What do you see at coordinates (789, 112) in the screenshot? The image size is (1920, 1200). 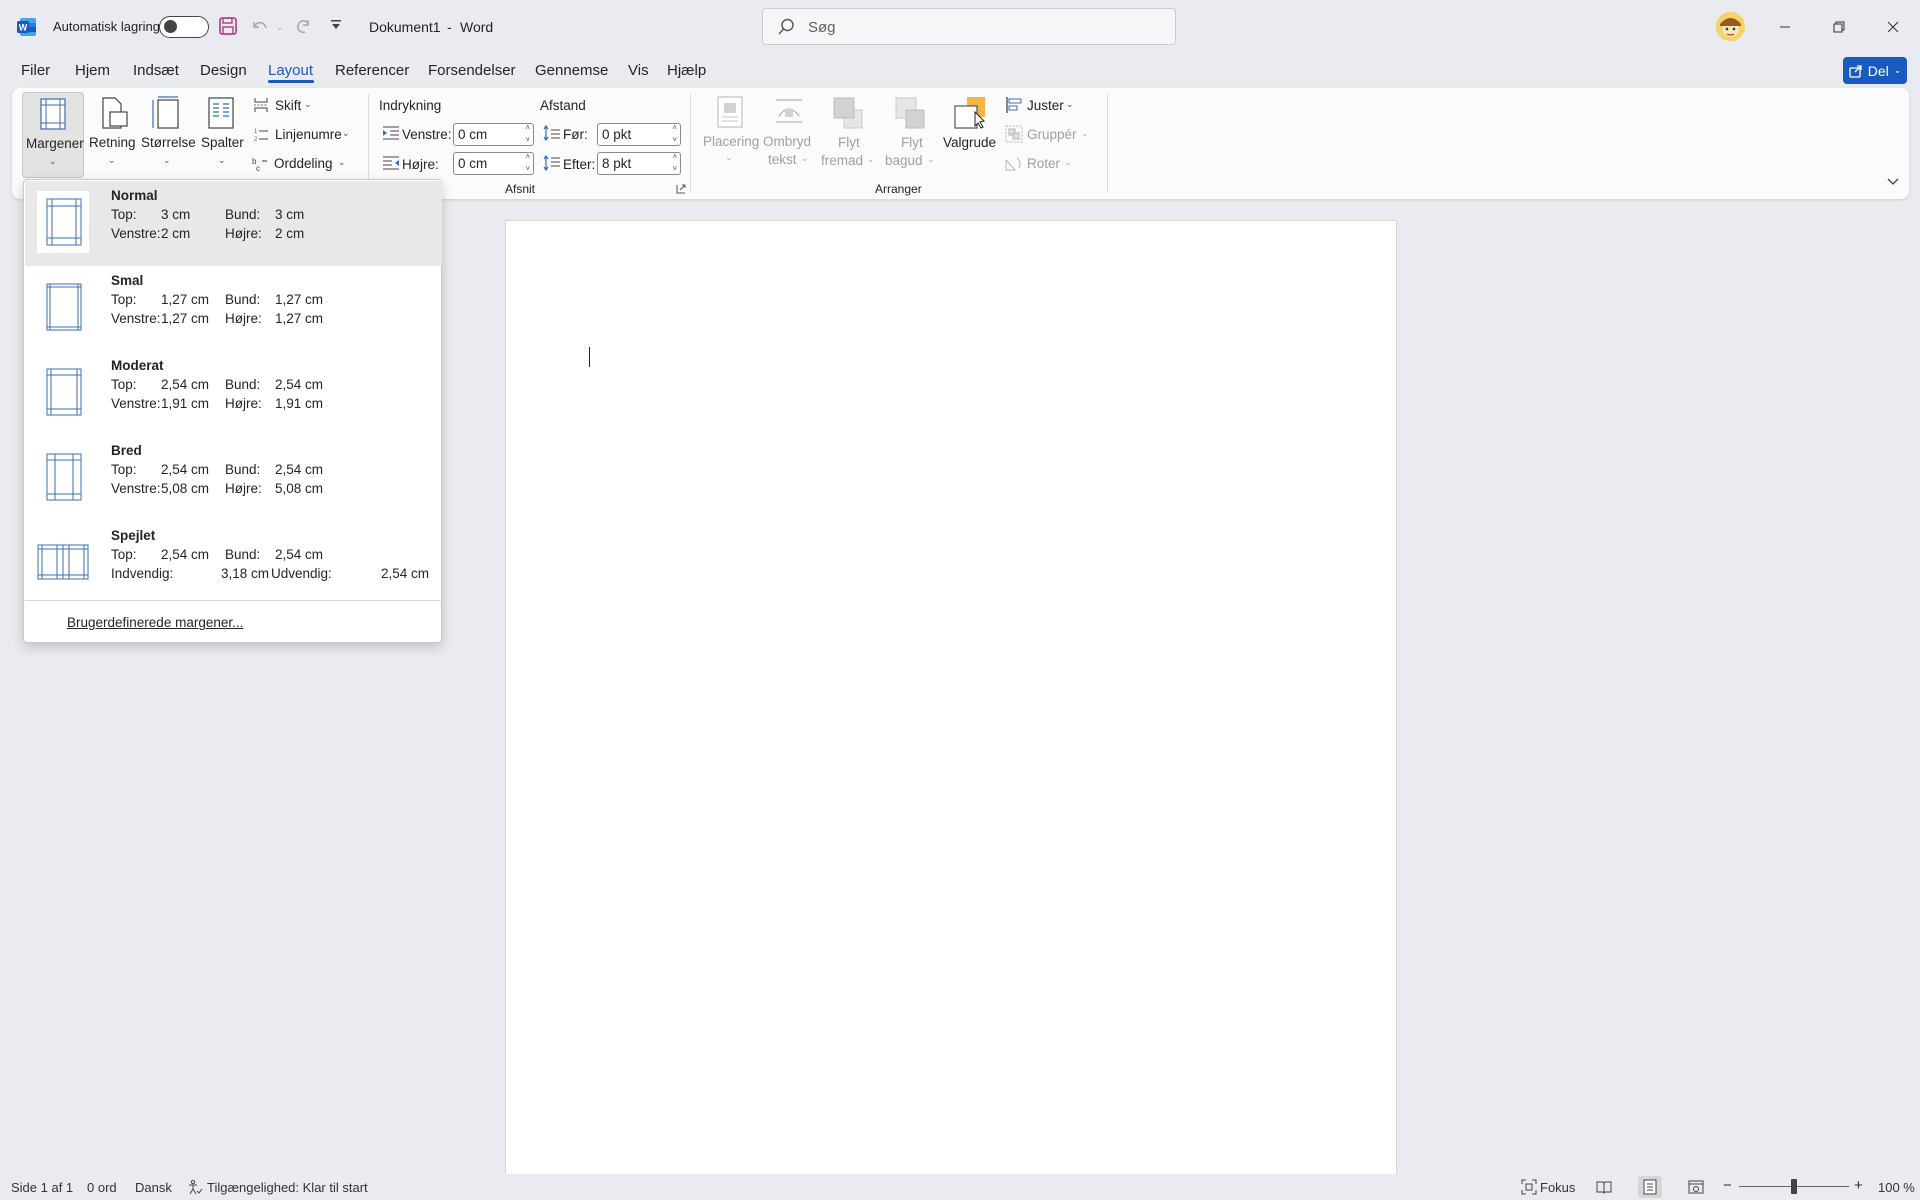 I see `wrap-text-icon` at bounding box center [789, 112].